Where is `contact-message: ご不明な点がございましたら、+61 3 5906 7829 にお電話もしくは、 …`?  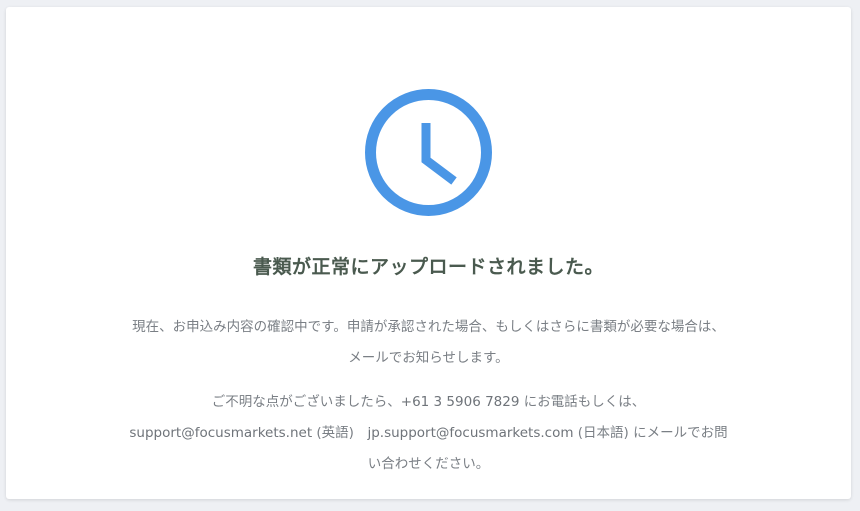 contact-message: ご不明な点がございましたら、+61 3 5906 7829 にお電話もしくは、 … is located at coordinates (428, 433).